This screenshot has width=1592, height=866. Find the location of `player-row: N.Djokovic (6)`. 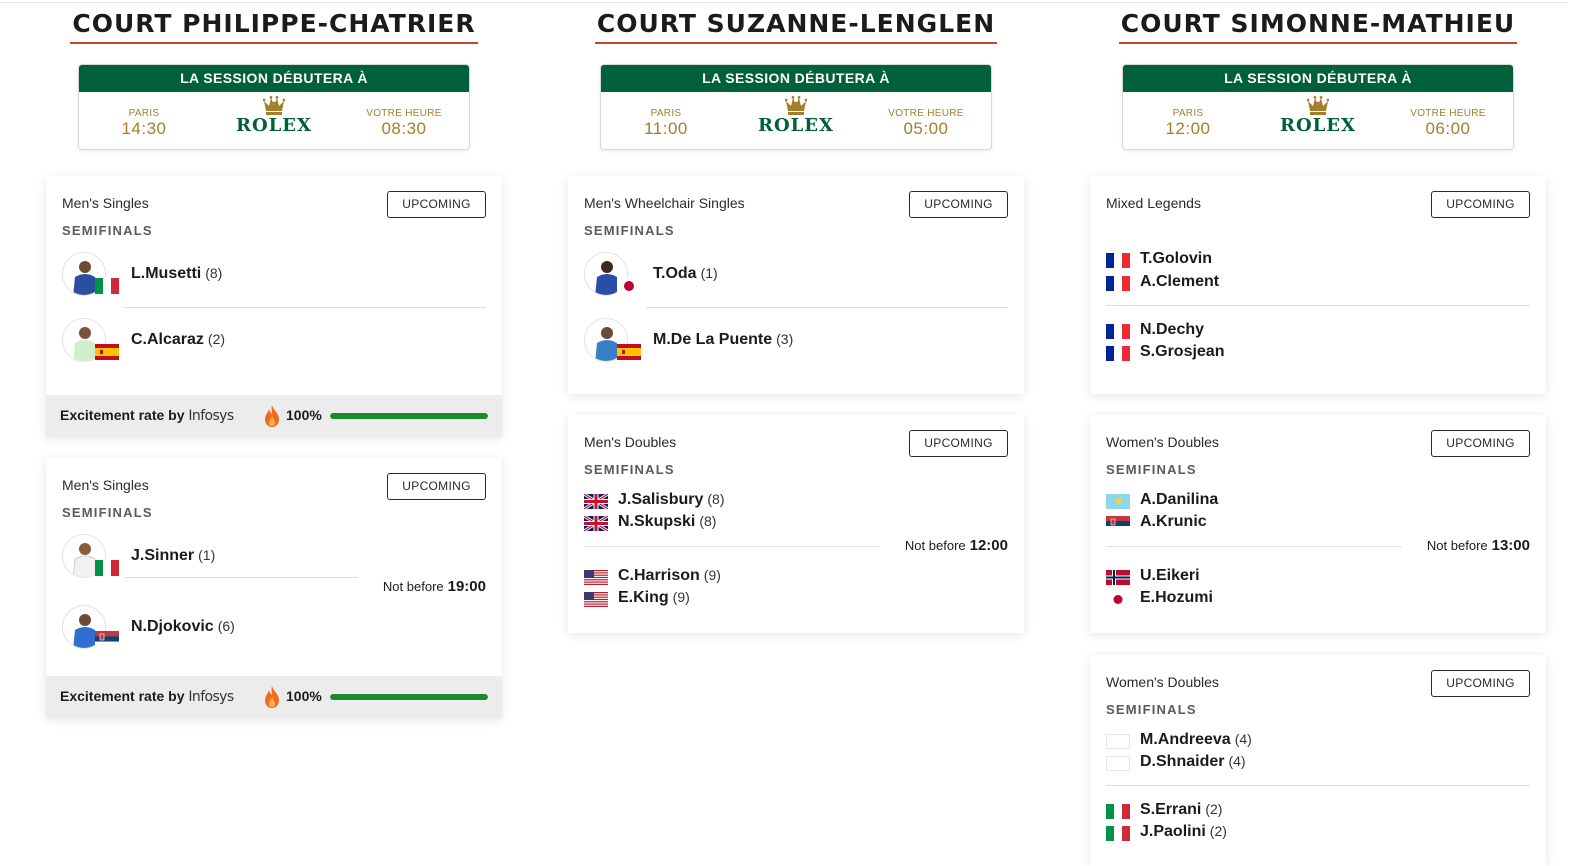

player-row: N.Djokovic (6) is located at coordinates (272, 628).